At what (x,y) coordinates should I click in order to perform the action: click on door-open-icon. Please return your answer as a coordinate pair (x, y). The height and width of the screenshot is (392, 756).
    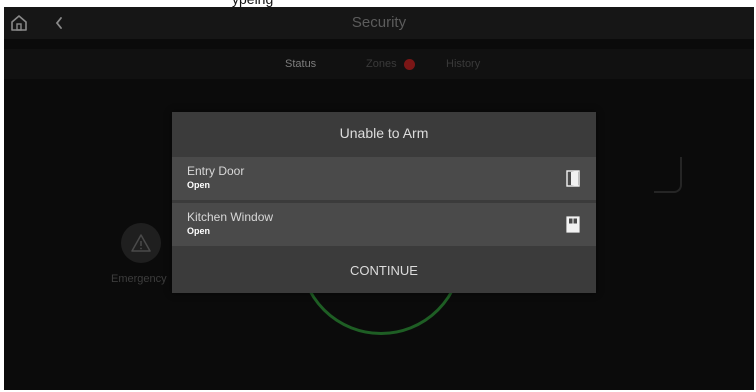
    Looking at the image, I should click on (573, 178).